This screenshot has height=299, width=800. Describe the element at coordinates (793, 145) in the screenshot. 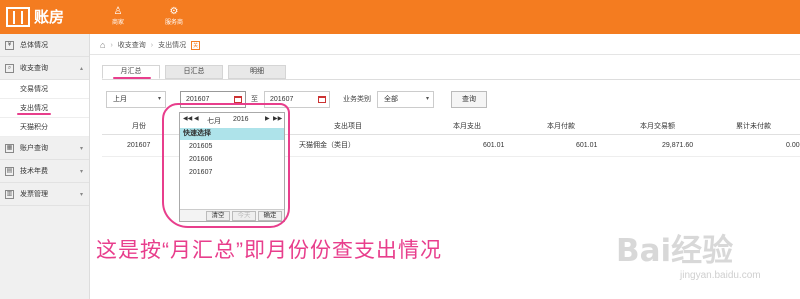

I see `cell-unpaid: 0.00` at that location.